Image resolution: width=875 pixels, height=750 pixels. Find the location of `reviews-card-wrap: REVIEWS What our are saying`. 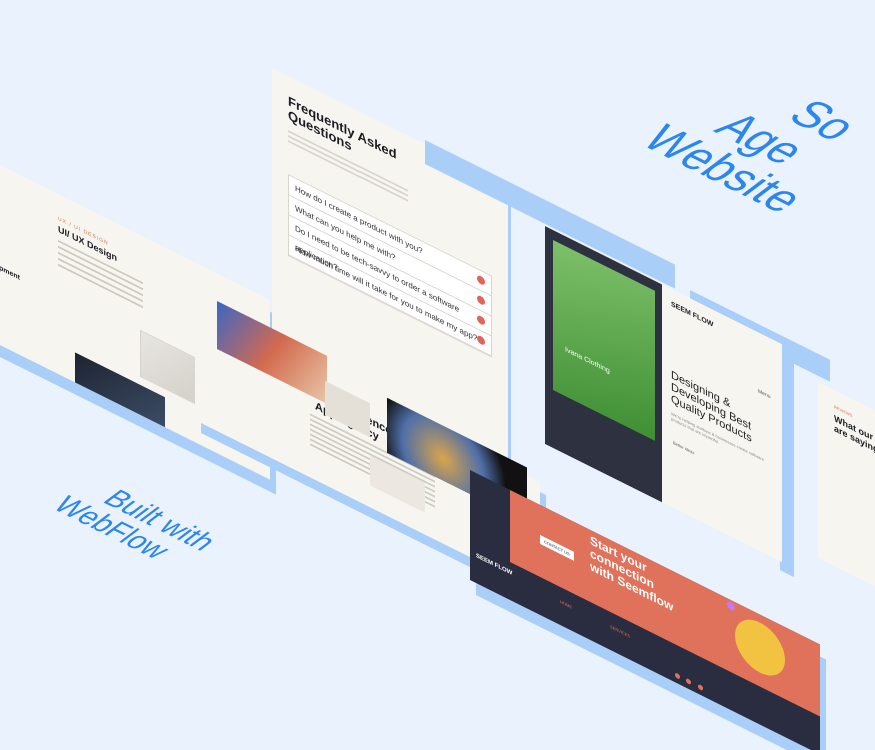

reviews-card-wrap: REVIEWS What our are saying is located at coordinates (846, 484).